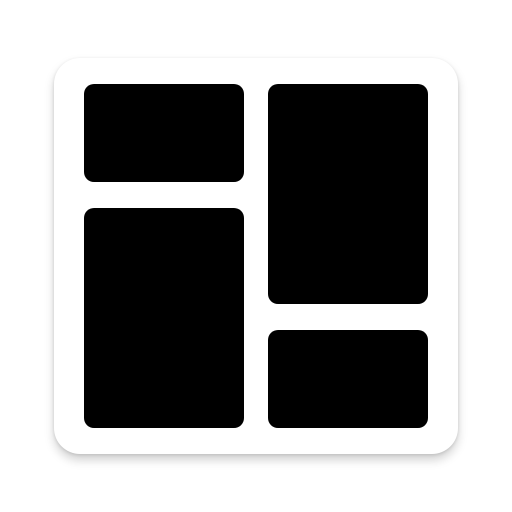 This screenshot has height=512, width=512. What do you see at coordinates (348, 379) in the screenshot?
I see `panel-bottom-right` at bounding box center [348, 379].